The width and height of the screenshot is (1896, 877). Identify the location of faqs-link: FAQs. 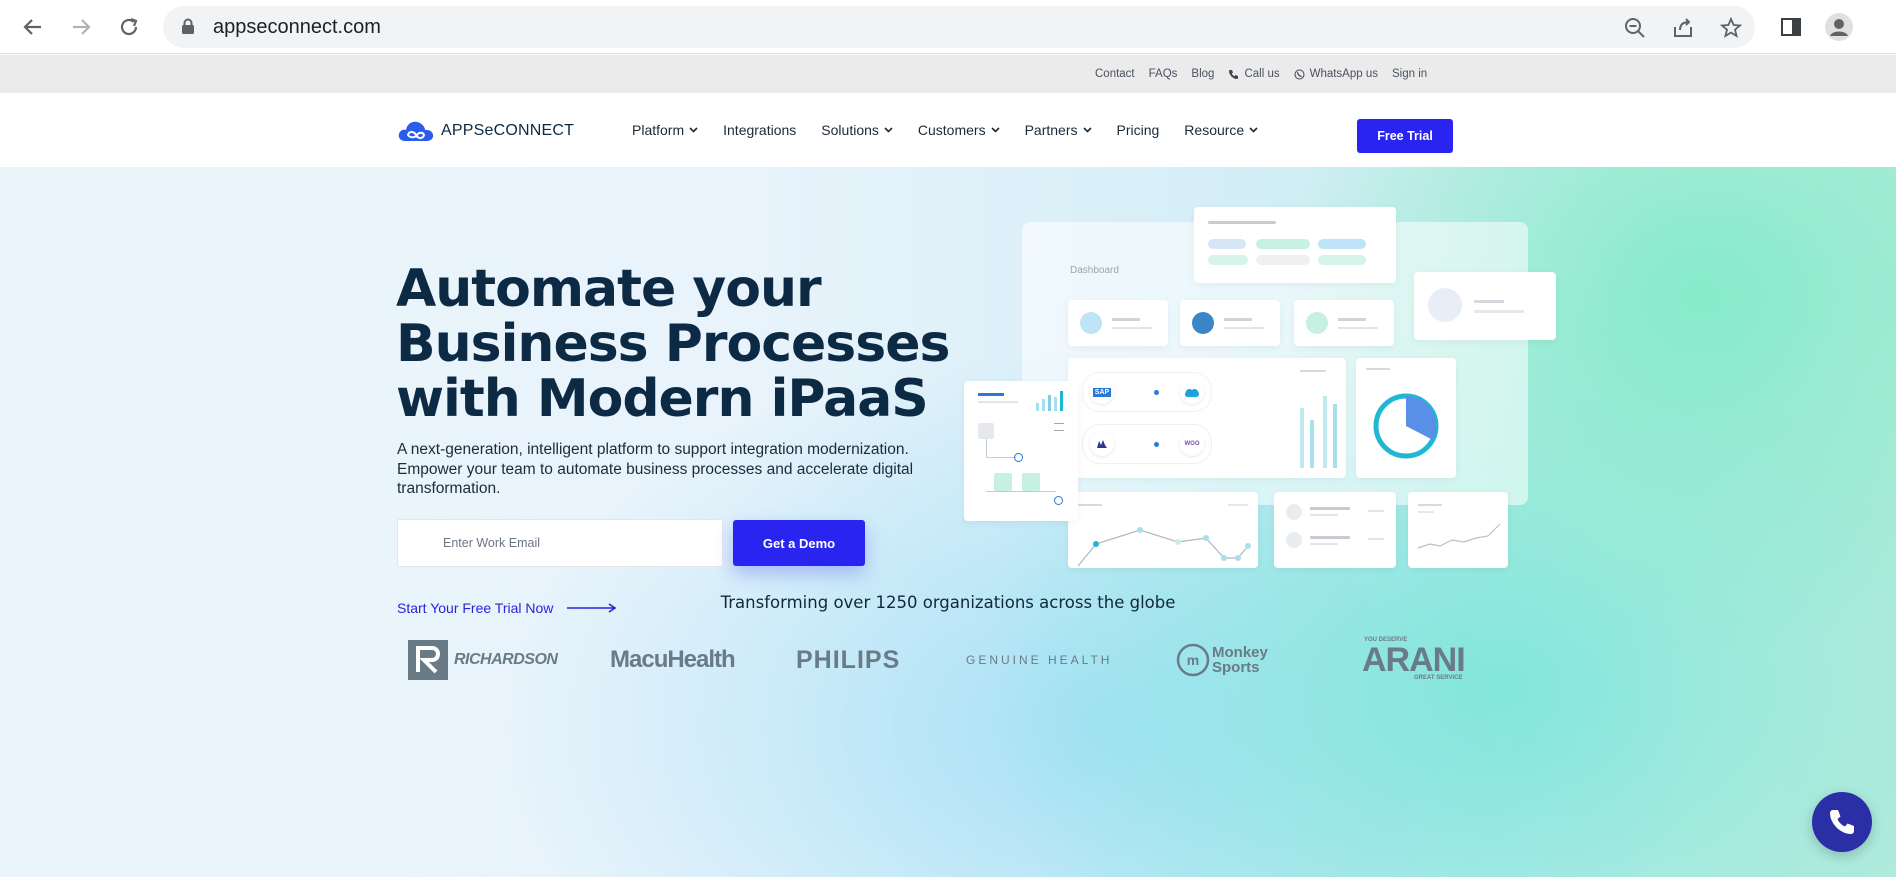
(1163, 74).